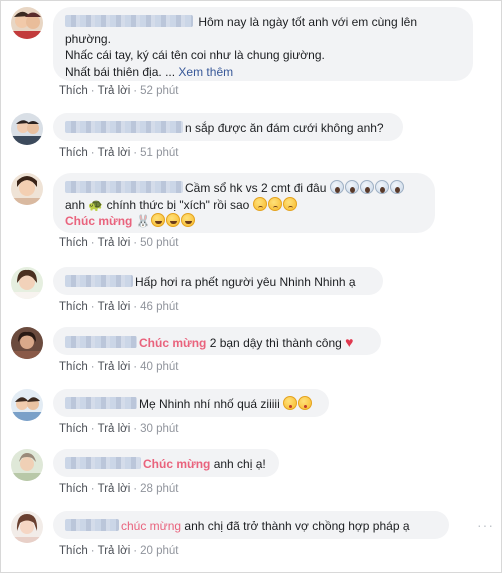 Image resolution: width=502 pixels, height=573 pixels. I want to click on comment-bubble: Mẹ Nhinh nhí nhố quá ziiiii, so click(191, 403).